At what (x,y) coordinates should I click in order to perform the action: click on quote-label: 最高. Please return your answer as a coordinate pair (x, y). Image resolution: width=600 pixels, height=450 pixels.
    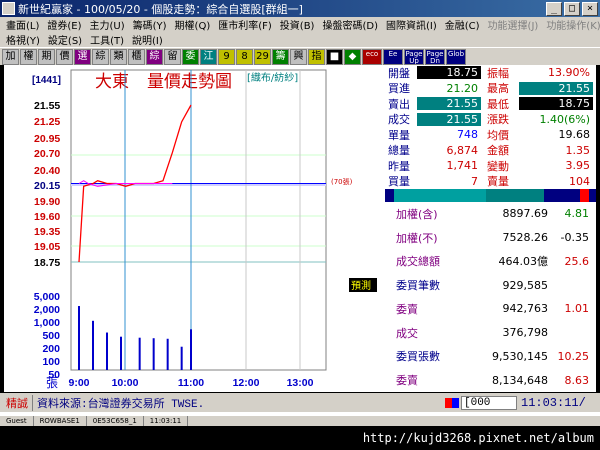
    Looking at the image, I should click on (498, 89).